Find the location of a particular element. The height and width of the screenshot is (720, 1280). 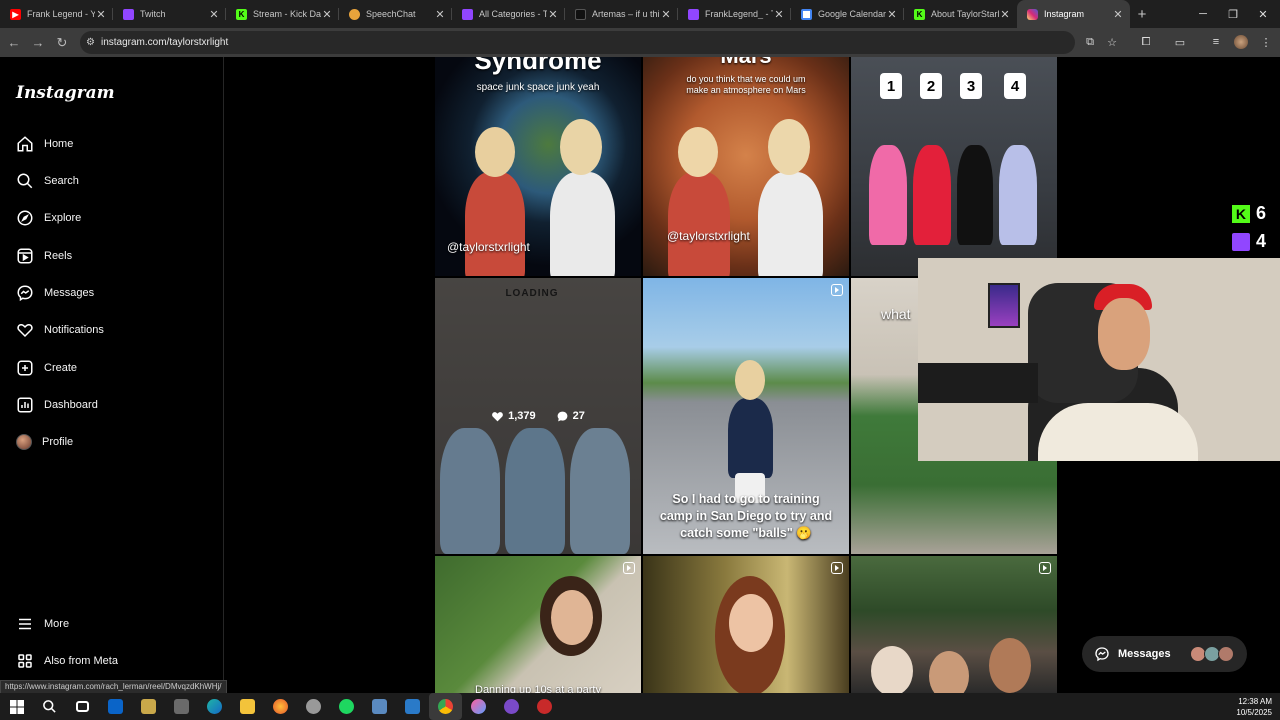

chrome-icon is located at coordinates (445, 706).